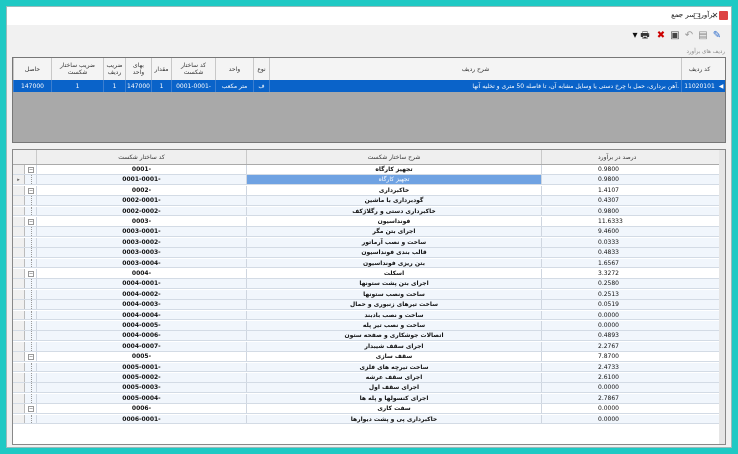 The height and width of the screenshot is (454, 738). I want to click on table-row: ▸ 0001-0001- تجهیز کارگاه 0.9800, so click(369, 180).